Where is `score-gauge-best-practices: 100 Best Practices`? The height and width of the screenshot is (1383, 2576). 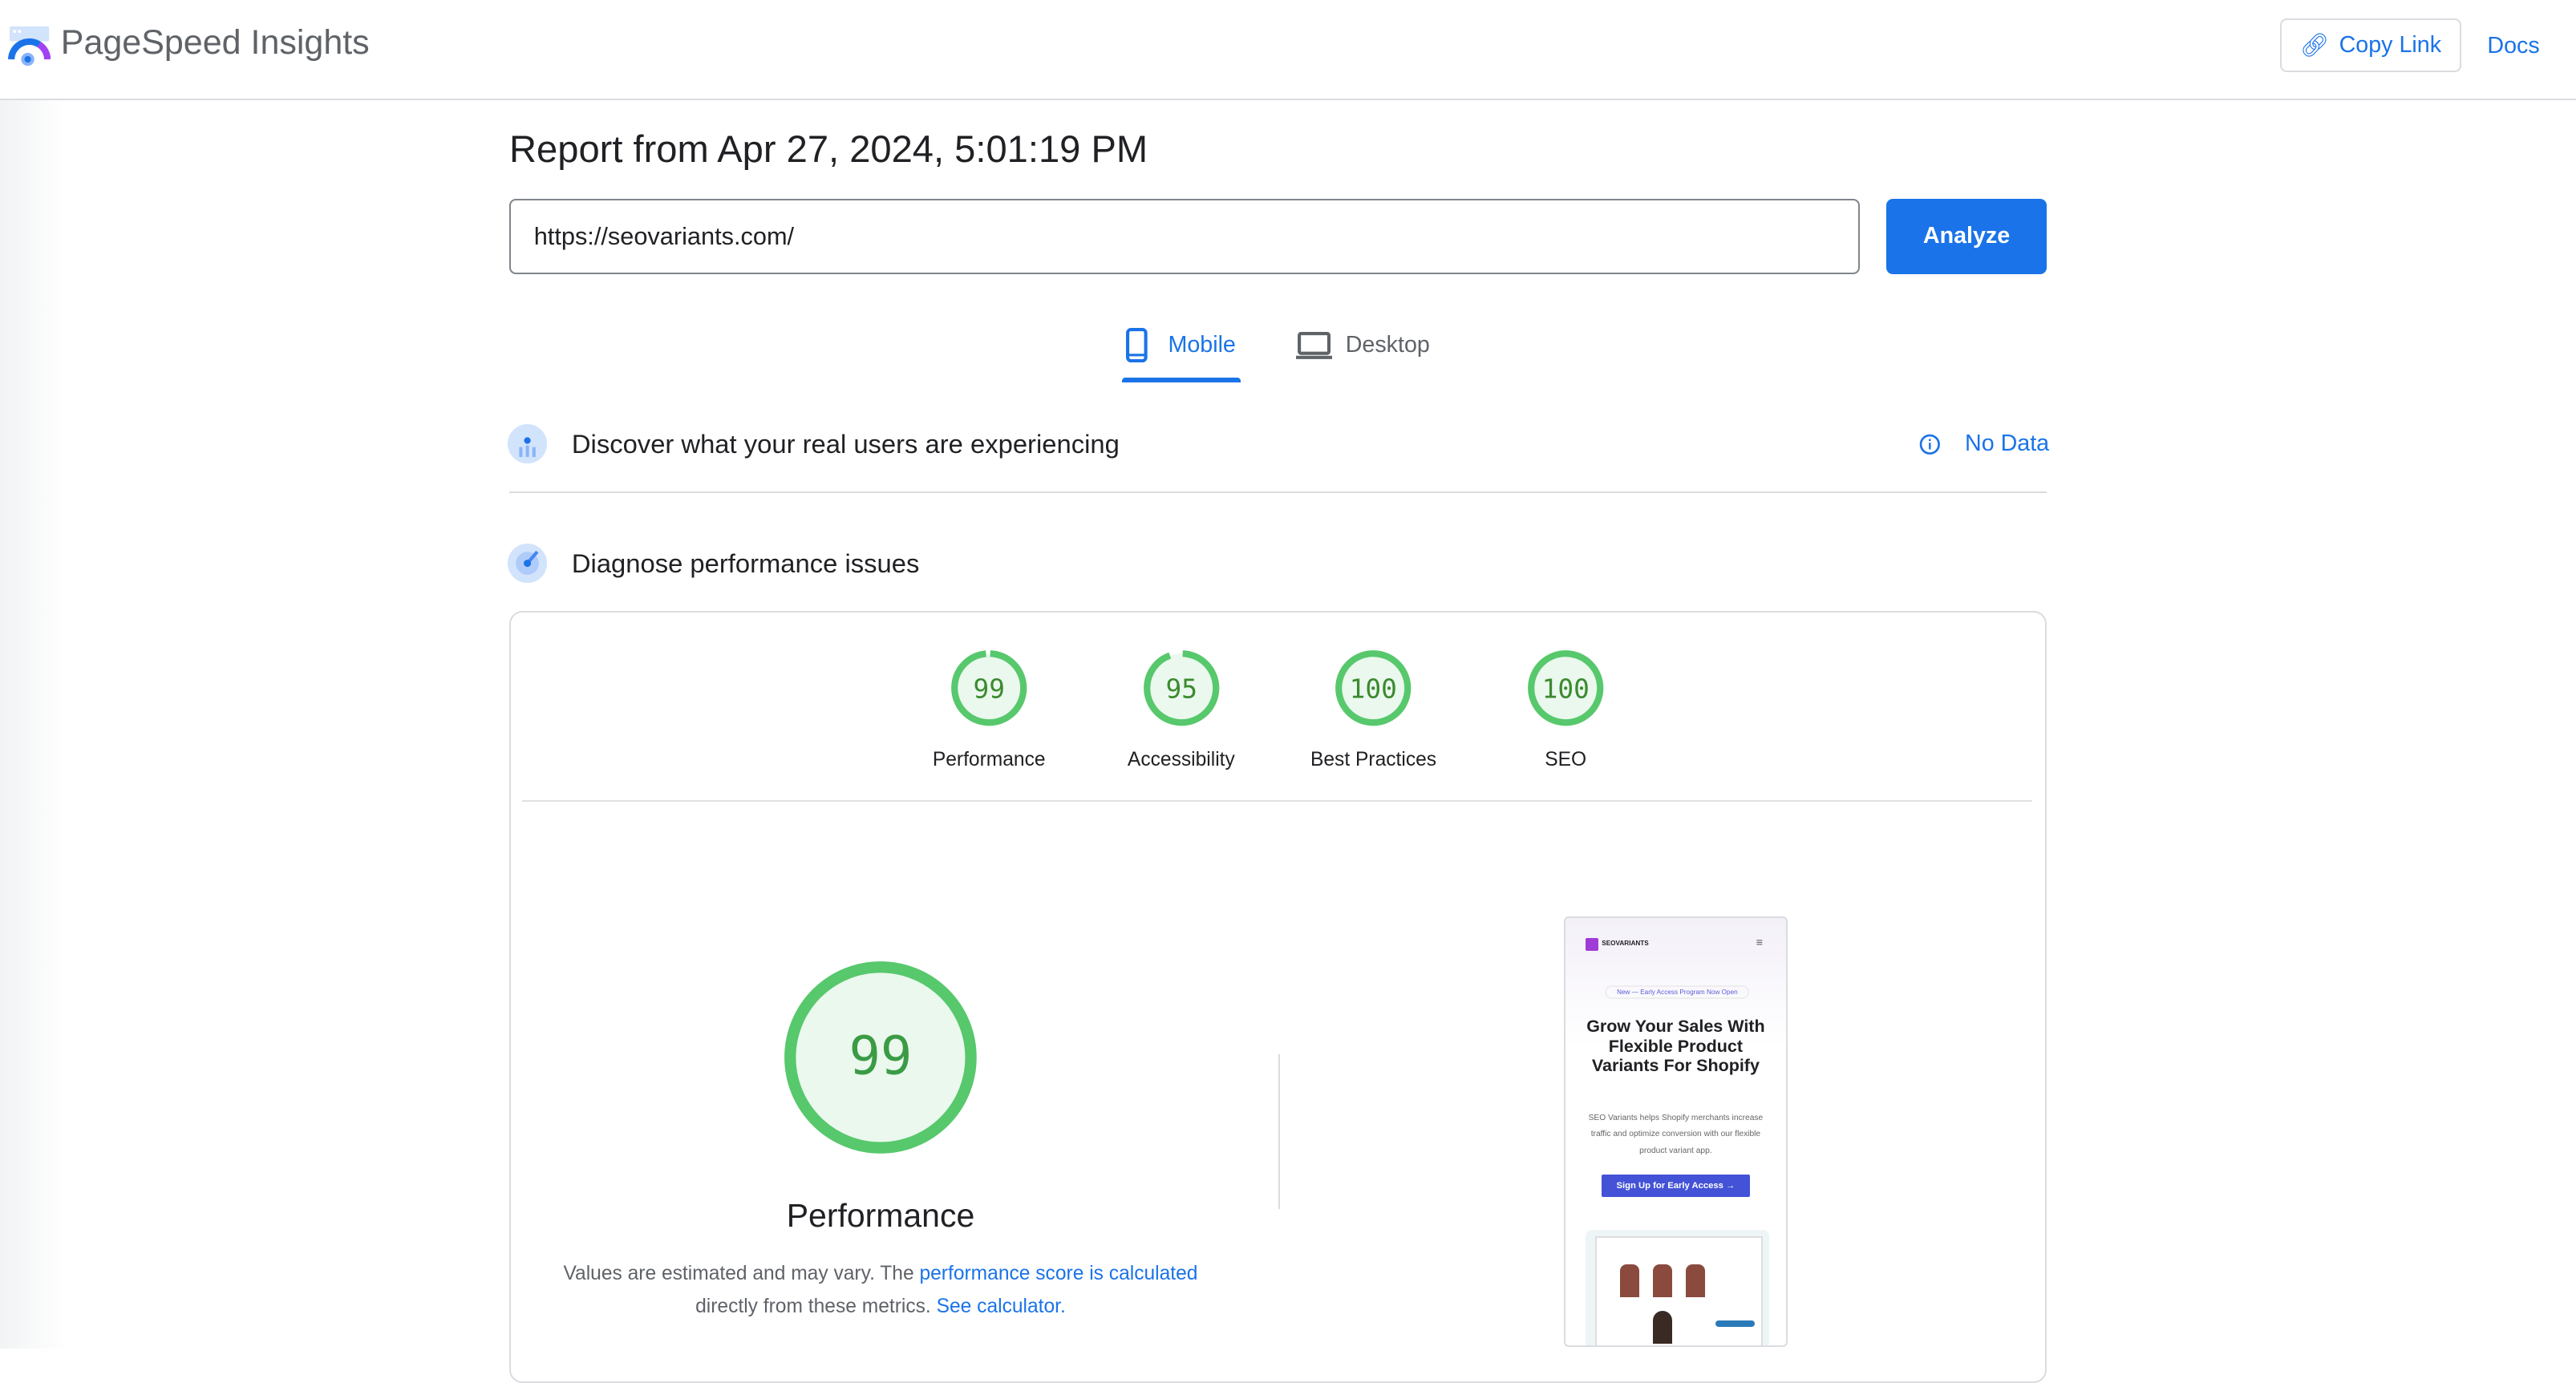
score-gauge-best-practices: 100 Best Practices is located at coordinates (1373, 709).